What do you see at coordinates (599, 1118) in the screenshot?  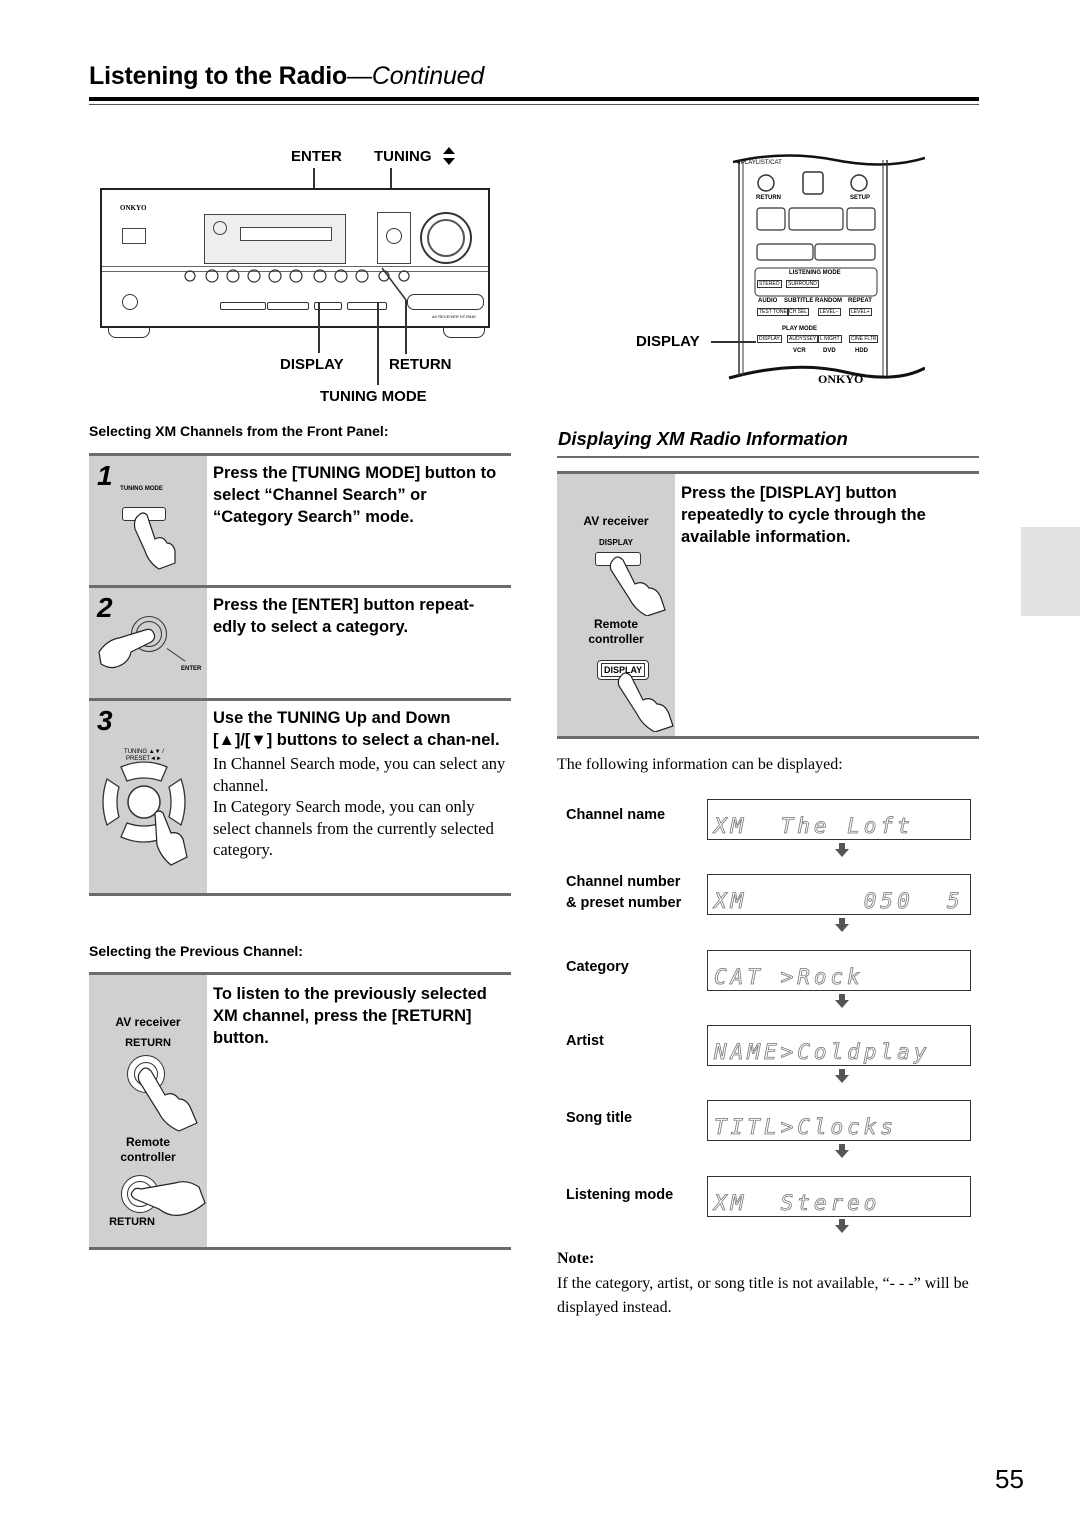 I see `display-item-label: Song title` at bounding box center [599, 1118].